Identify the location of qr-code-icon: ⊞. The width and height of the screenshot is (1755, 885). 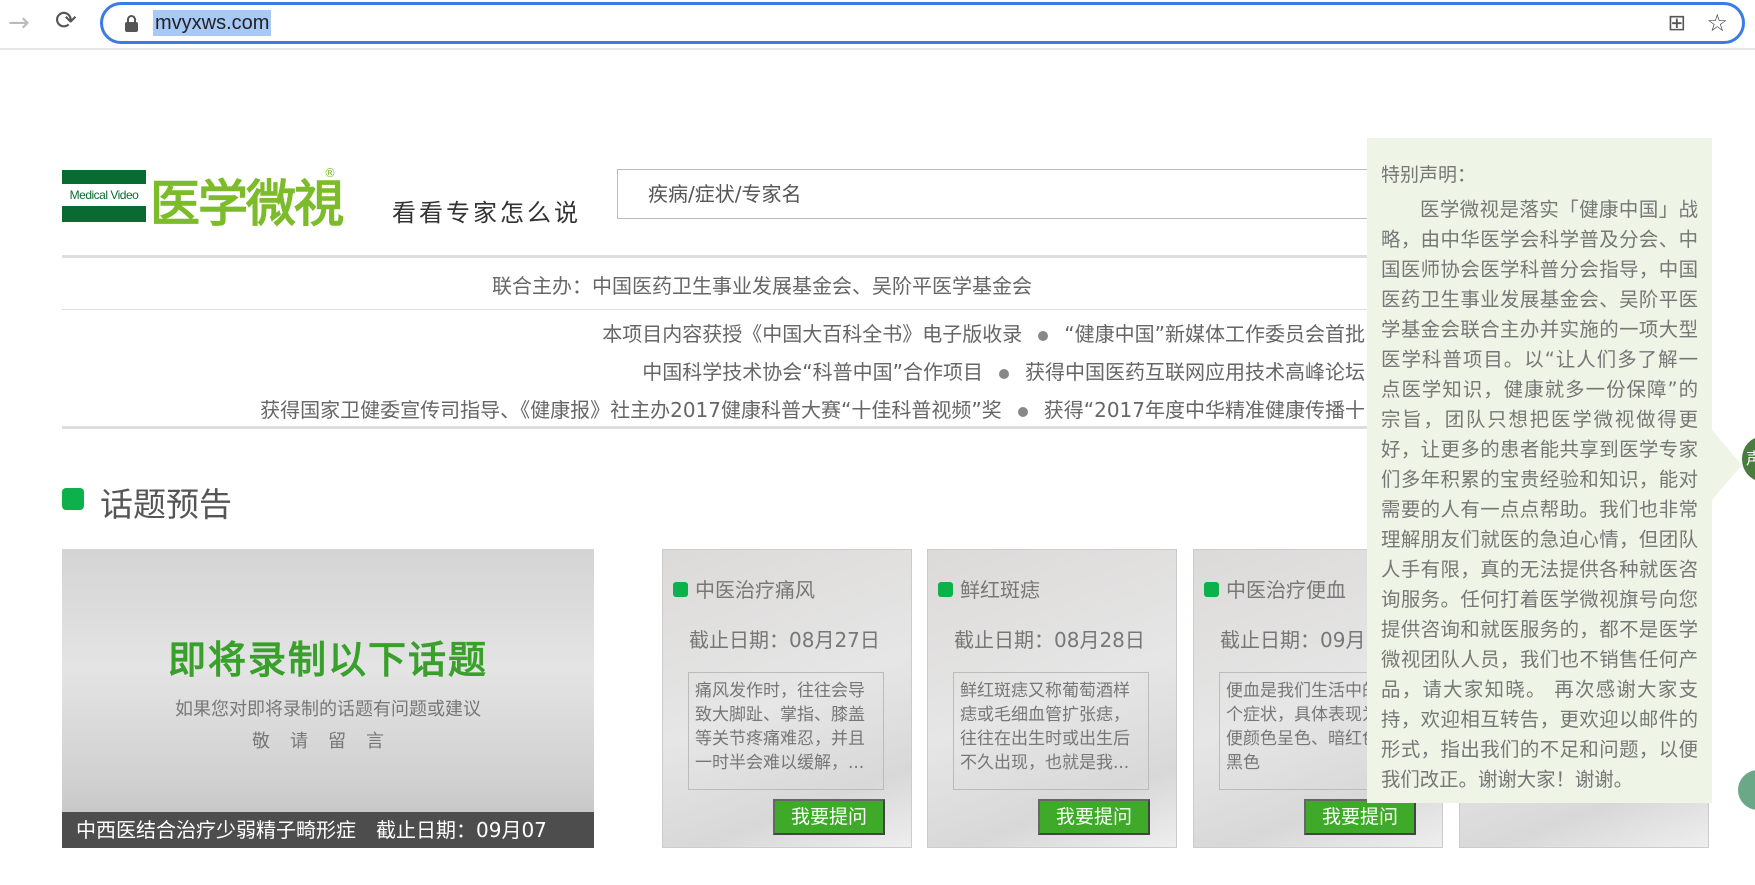
(1677, 23).